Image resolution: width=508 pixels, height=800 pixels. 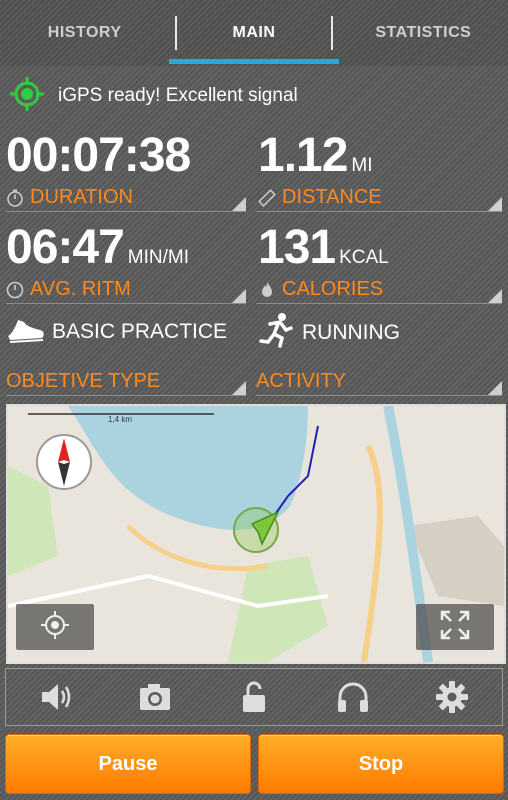 I want to click on tab-main: MAIN, so click(x=254, y=33).